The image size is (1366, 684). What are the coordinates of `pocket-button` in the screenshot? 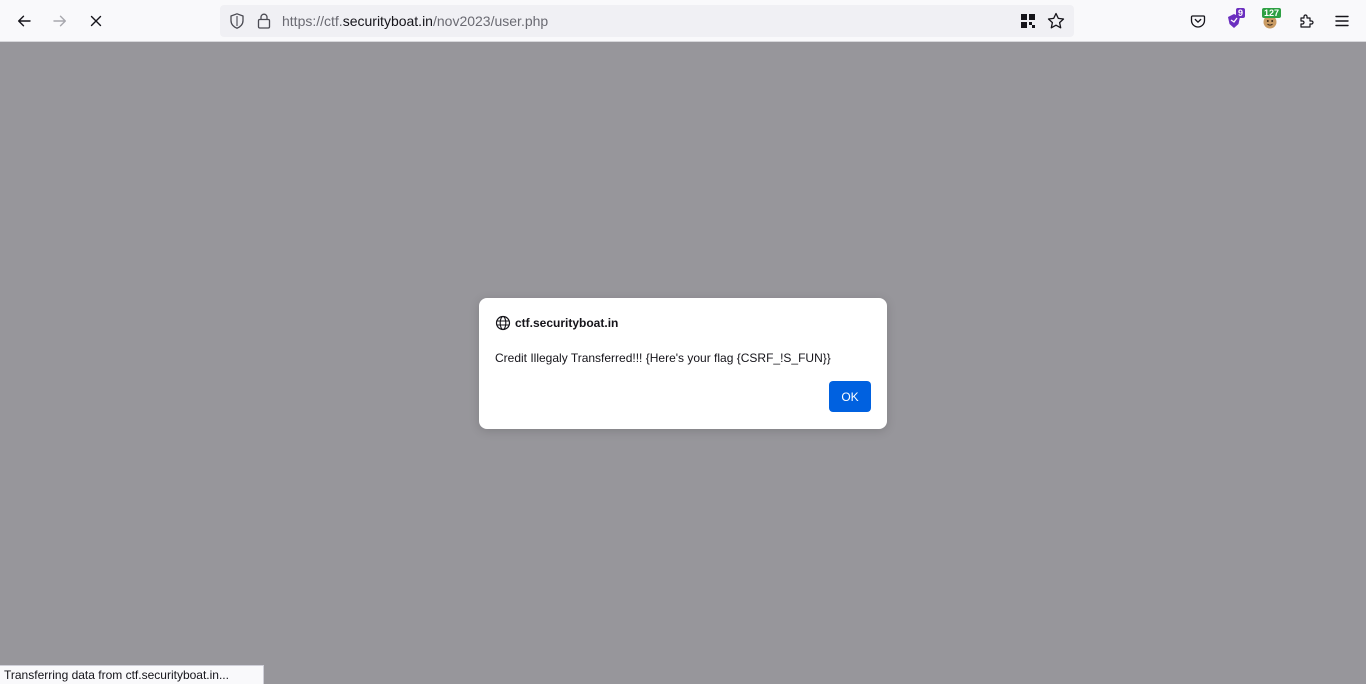 It's located at (1198, 21).